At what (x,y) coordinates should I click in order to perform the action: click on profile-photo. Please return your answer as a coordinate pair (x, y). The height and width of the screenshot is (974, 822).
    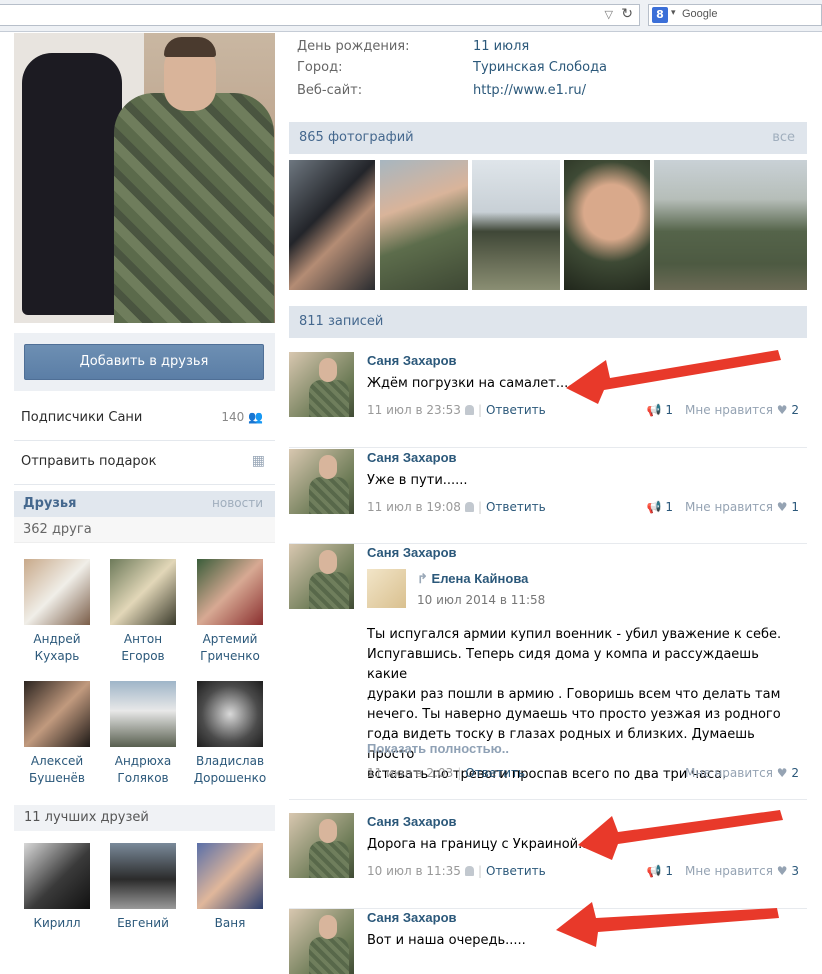
    Looking at the image, I should click on (144, 178).